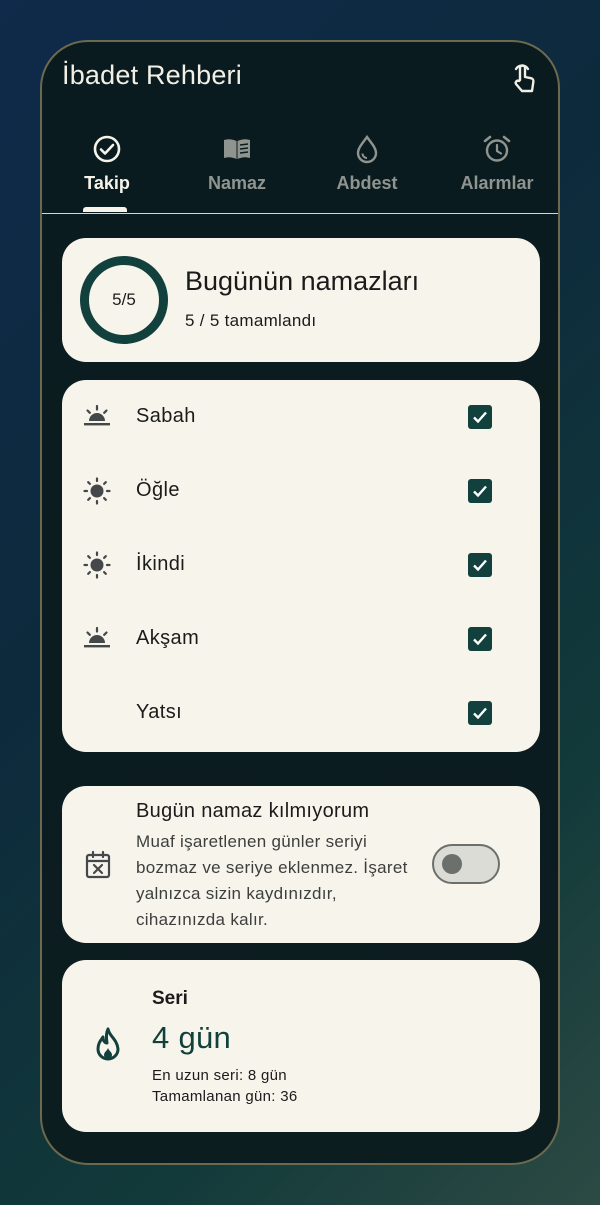 This screenshot has height=1205, width=600. What do you see at coordinates (97, 415) in the screenshot?
I see `sunrise-icon` at bounding box center [97, 415].